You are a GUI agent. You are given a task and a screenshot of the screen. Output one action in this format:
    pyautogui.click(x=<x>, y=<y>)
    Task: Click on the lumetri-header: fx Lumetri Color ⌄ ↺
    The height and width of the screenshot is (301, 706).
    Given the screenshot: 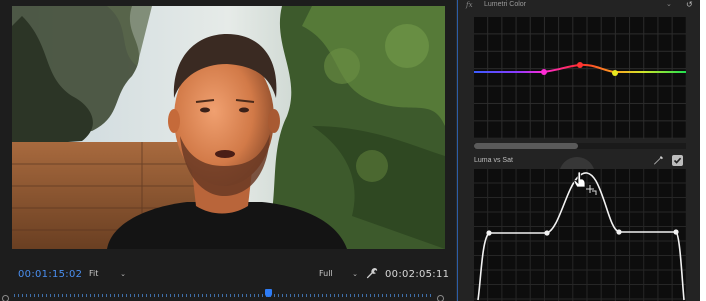 What is the action you would take?
    pyautogui.click(x=579, y=6)
    